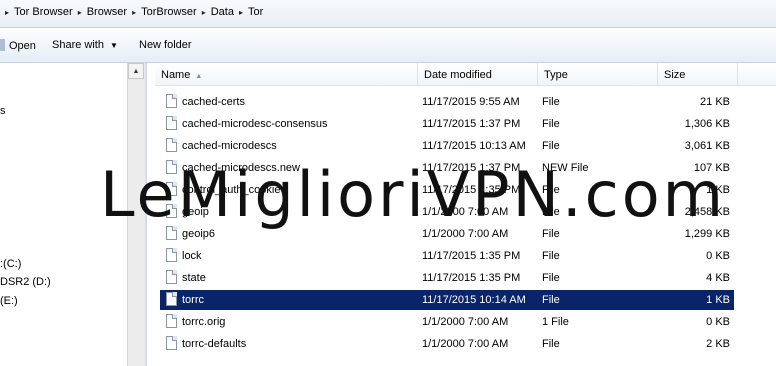 This screenshot has width=776, height=366. I want to click on file-name: lock, so click(192, 256).